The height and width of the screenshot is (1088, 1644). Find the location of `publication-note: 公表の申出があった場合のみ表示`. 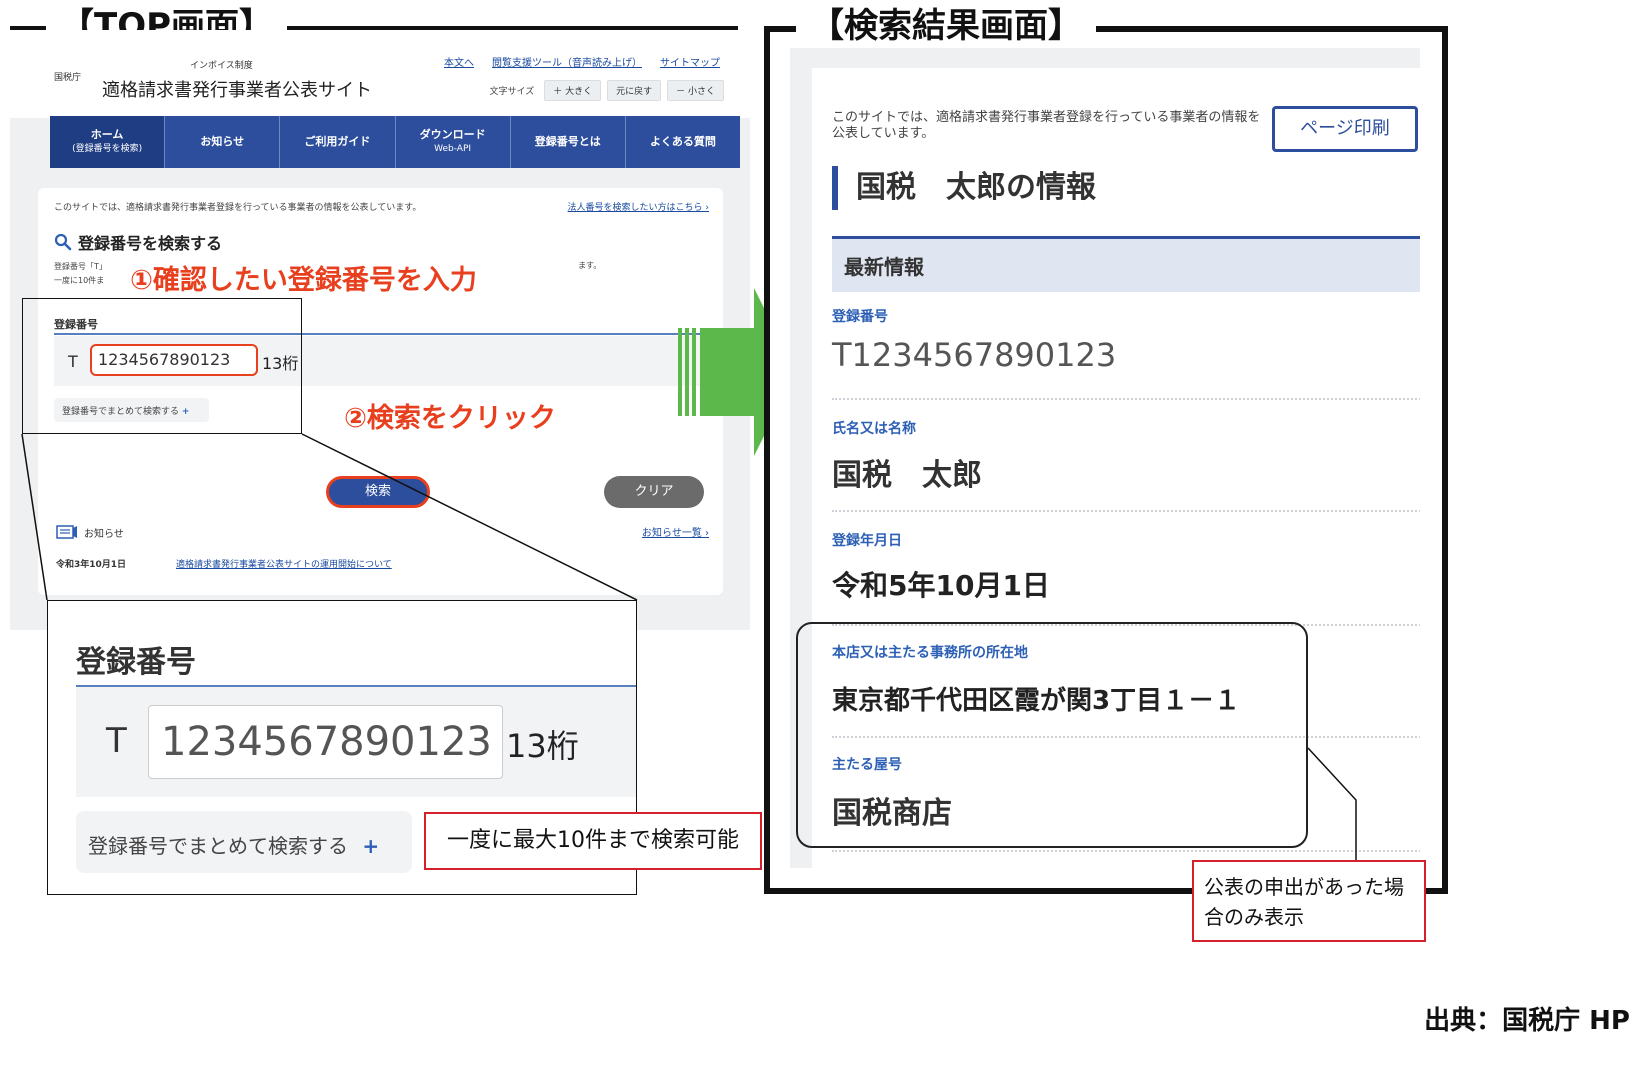

publication-note: 公表の申出があった場合のみ表示 is located at coordinates (1309, 901).